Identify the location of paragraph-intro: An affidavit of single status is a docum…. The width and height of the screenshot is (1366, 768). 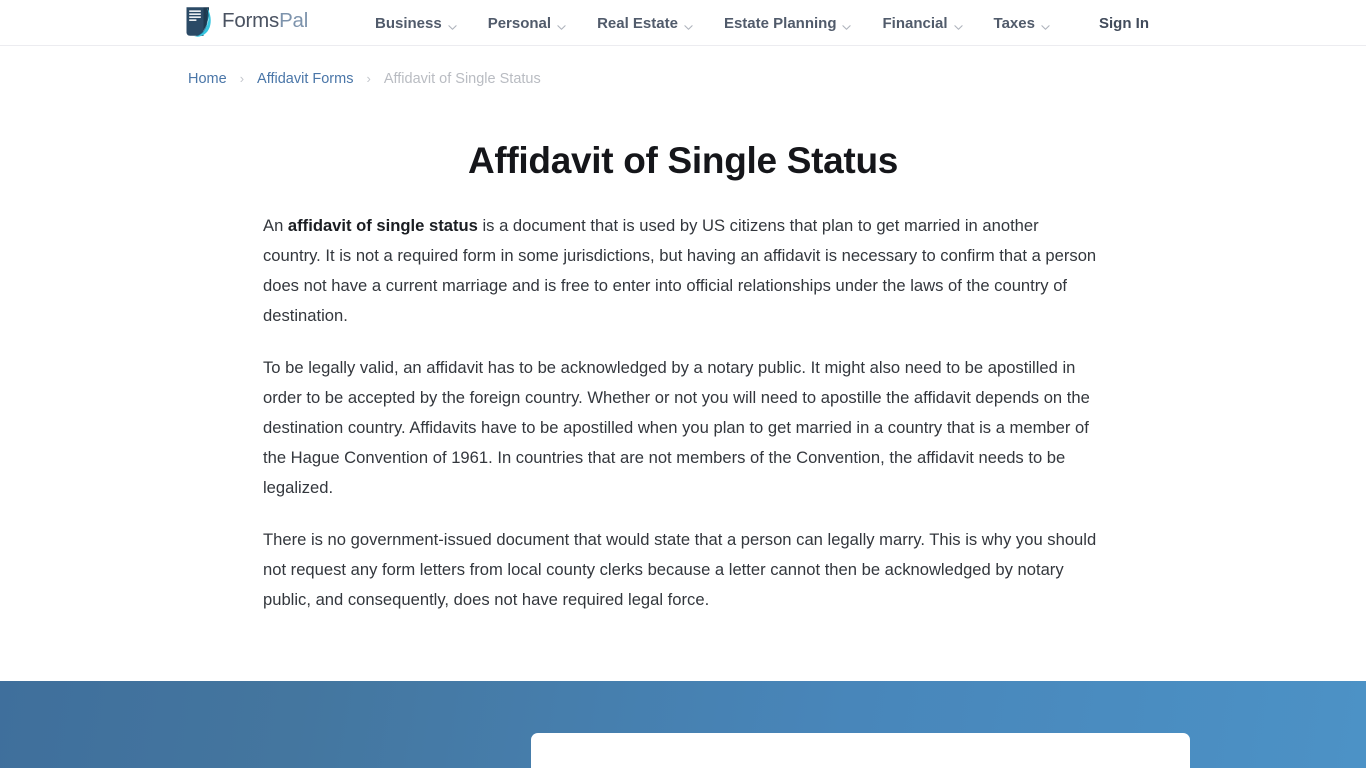
(682, 271).